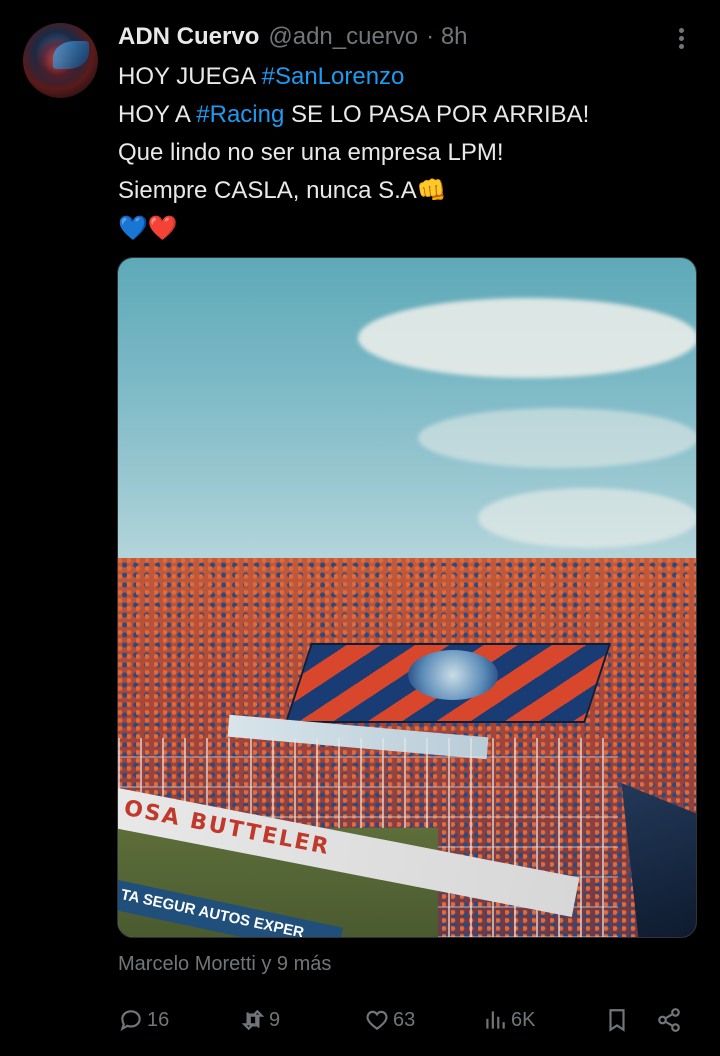 The height and width of the screenshot is (1056, 720). What do you see at coordinates (453, 675) in the screenshot?
I see `photo-club-crest` at bounding box center [453, 675].